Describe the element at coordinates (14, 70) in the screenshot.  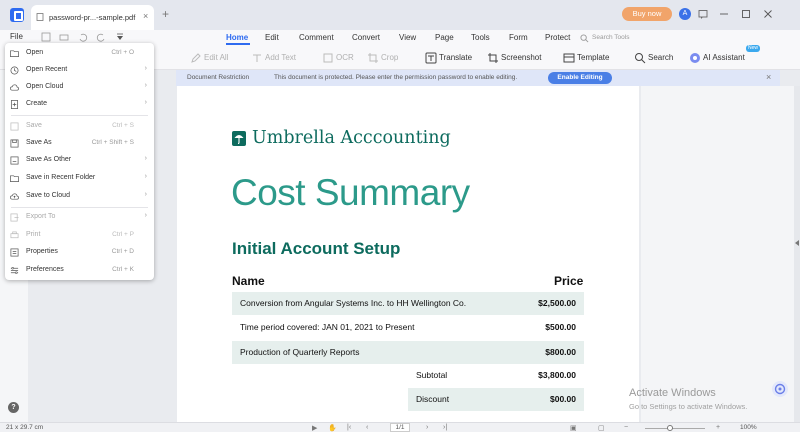
I see `clock-icon` at that location.